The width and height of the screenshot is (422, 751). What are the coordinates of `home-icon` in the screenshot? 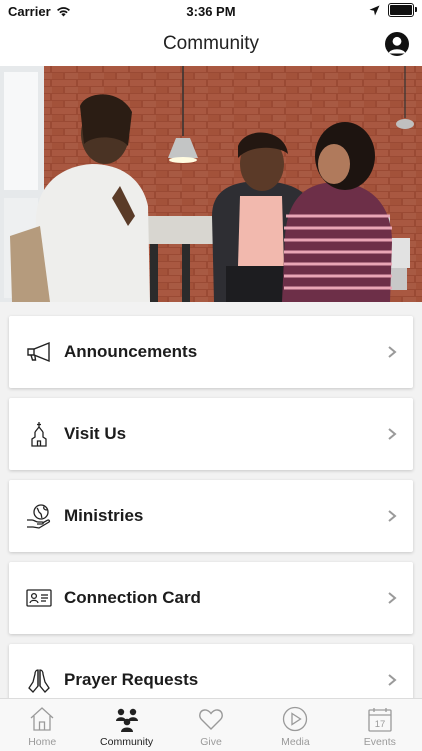 It's located at (42, 719).